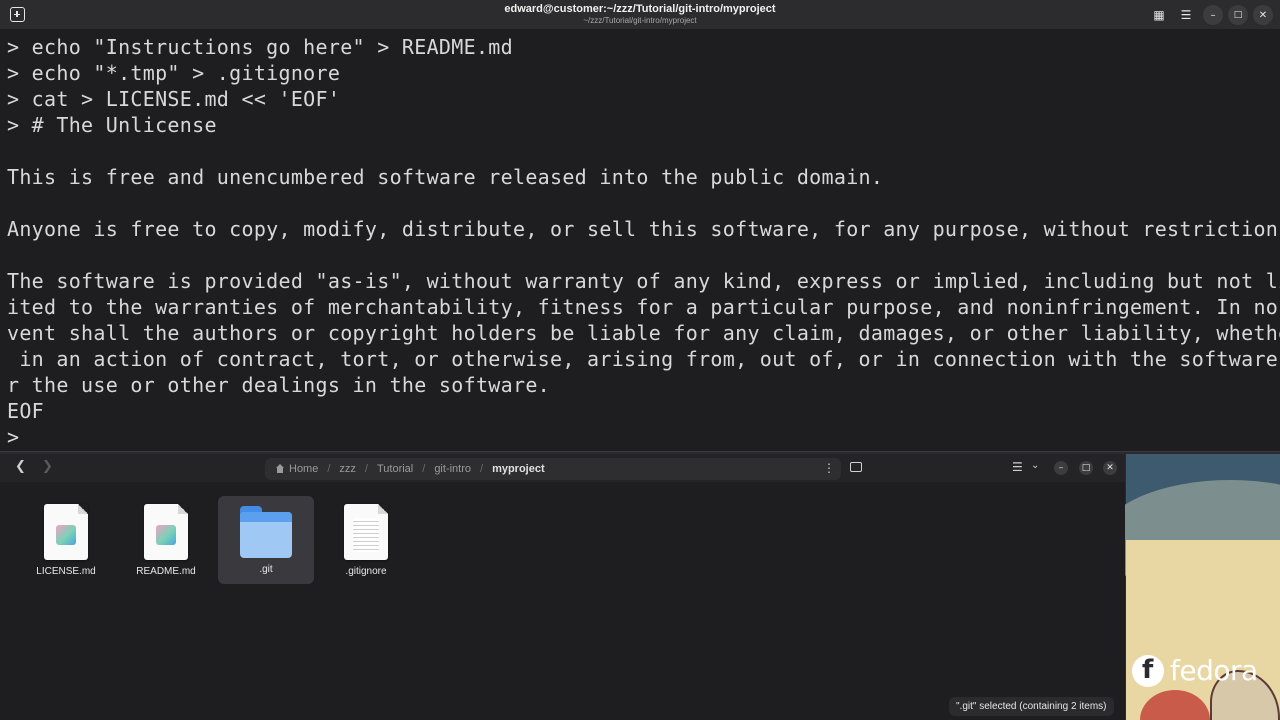 Image resolution: width=1280 pixels, height=720 pixels. What do you see at coordinates (366, 532) in the screenshot?
I see `text-file-icon` at bounding box center [366, 532].